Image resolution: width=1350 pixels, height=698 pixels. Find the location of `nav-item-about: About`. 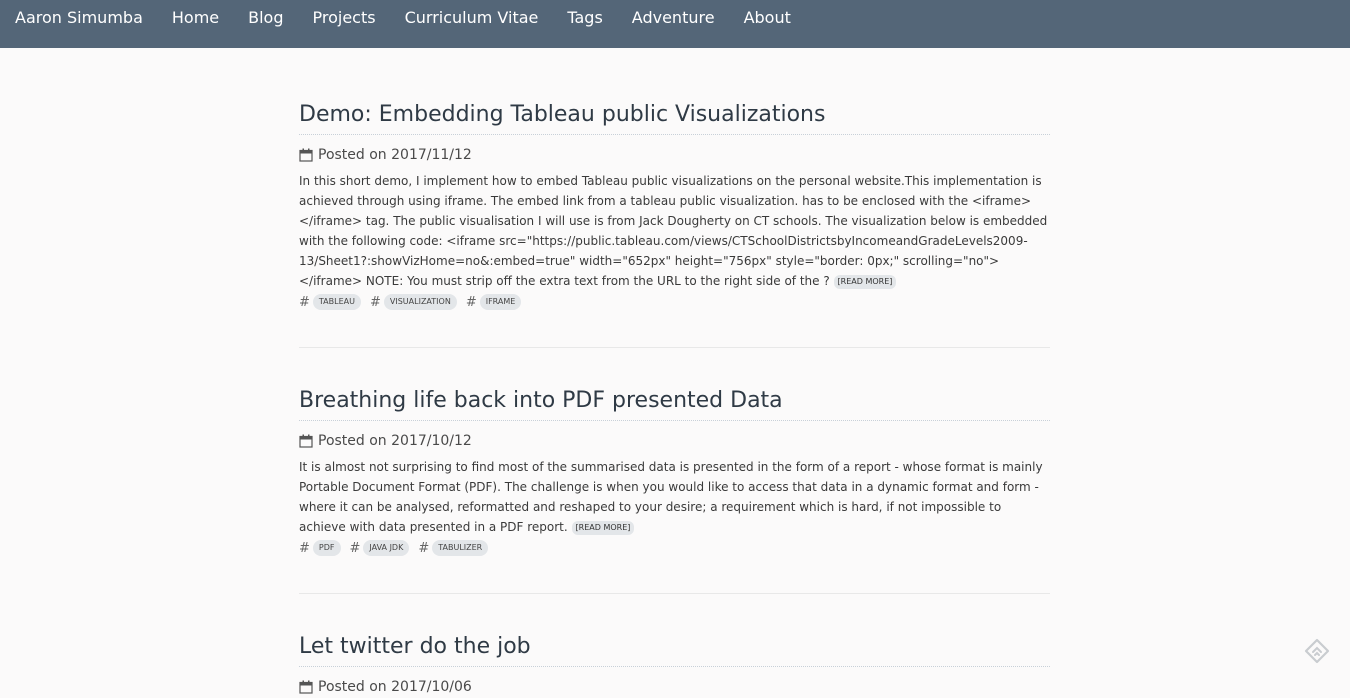

nav-item-about: About is located at coordinates (767, 18).